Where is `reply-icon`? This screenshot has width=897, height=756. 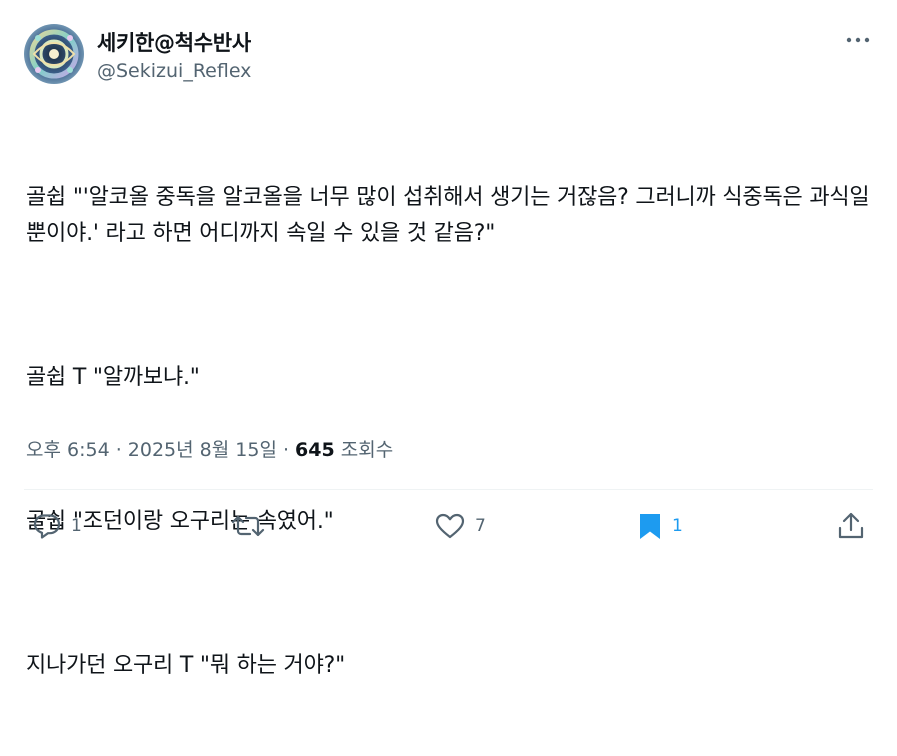 reply-icon is located at coordinates (47, 526).